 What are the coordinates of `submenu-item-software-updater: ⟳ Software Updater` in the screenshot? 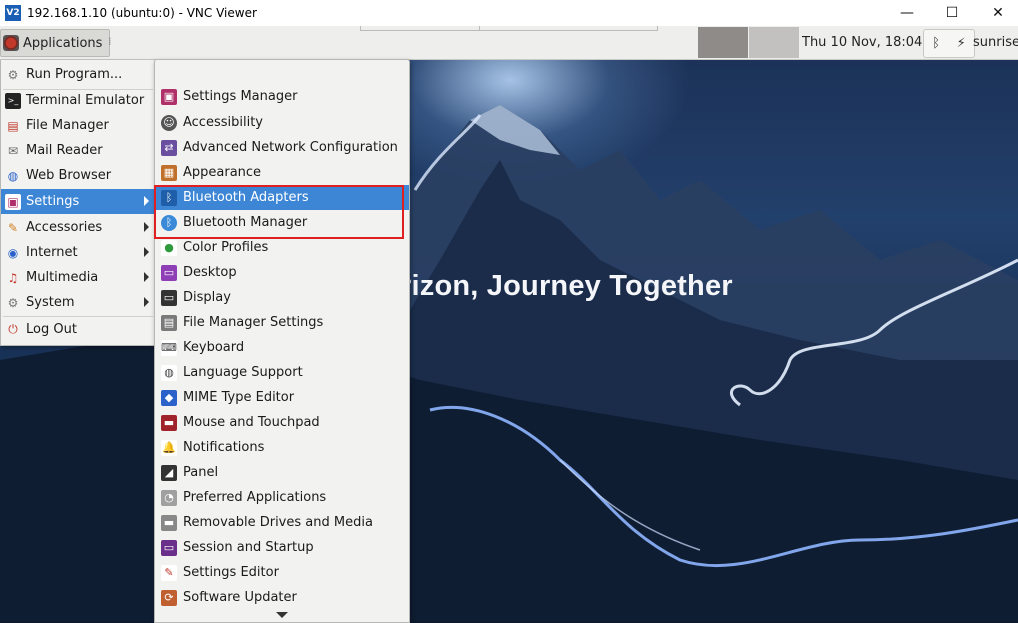 It's located at (282, 597).